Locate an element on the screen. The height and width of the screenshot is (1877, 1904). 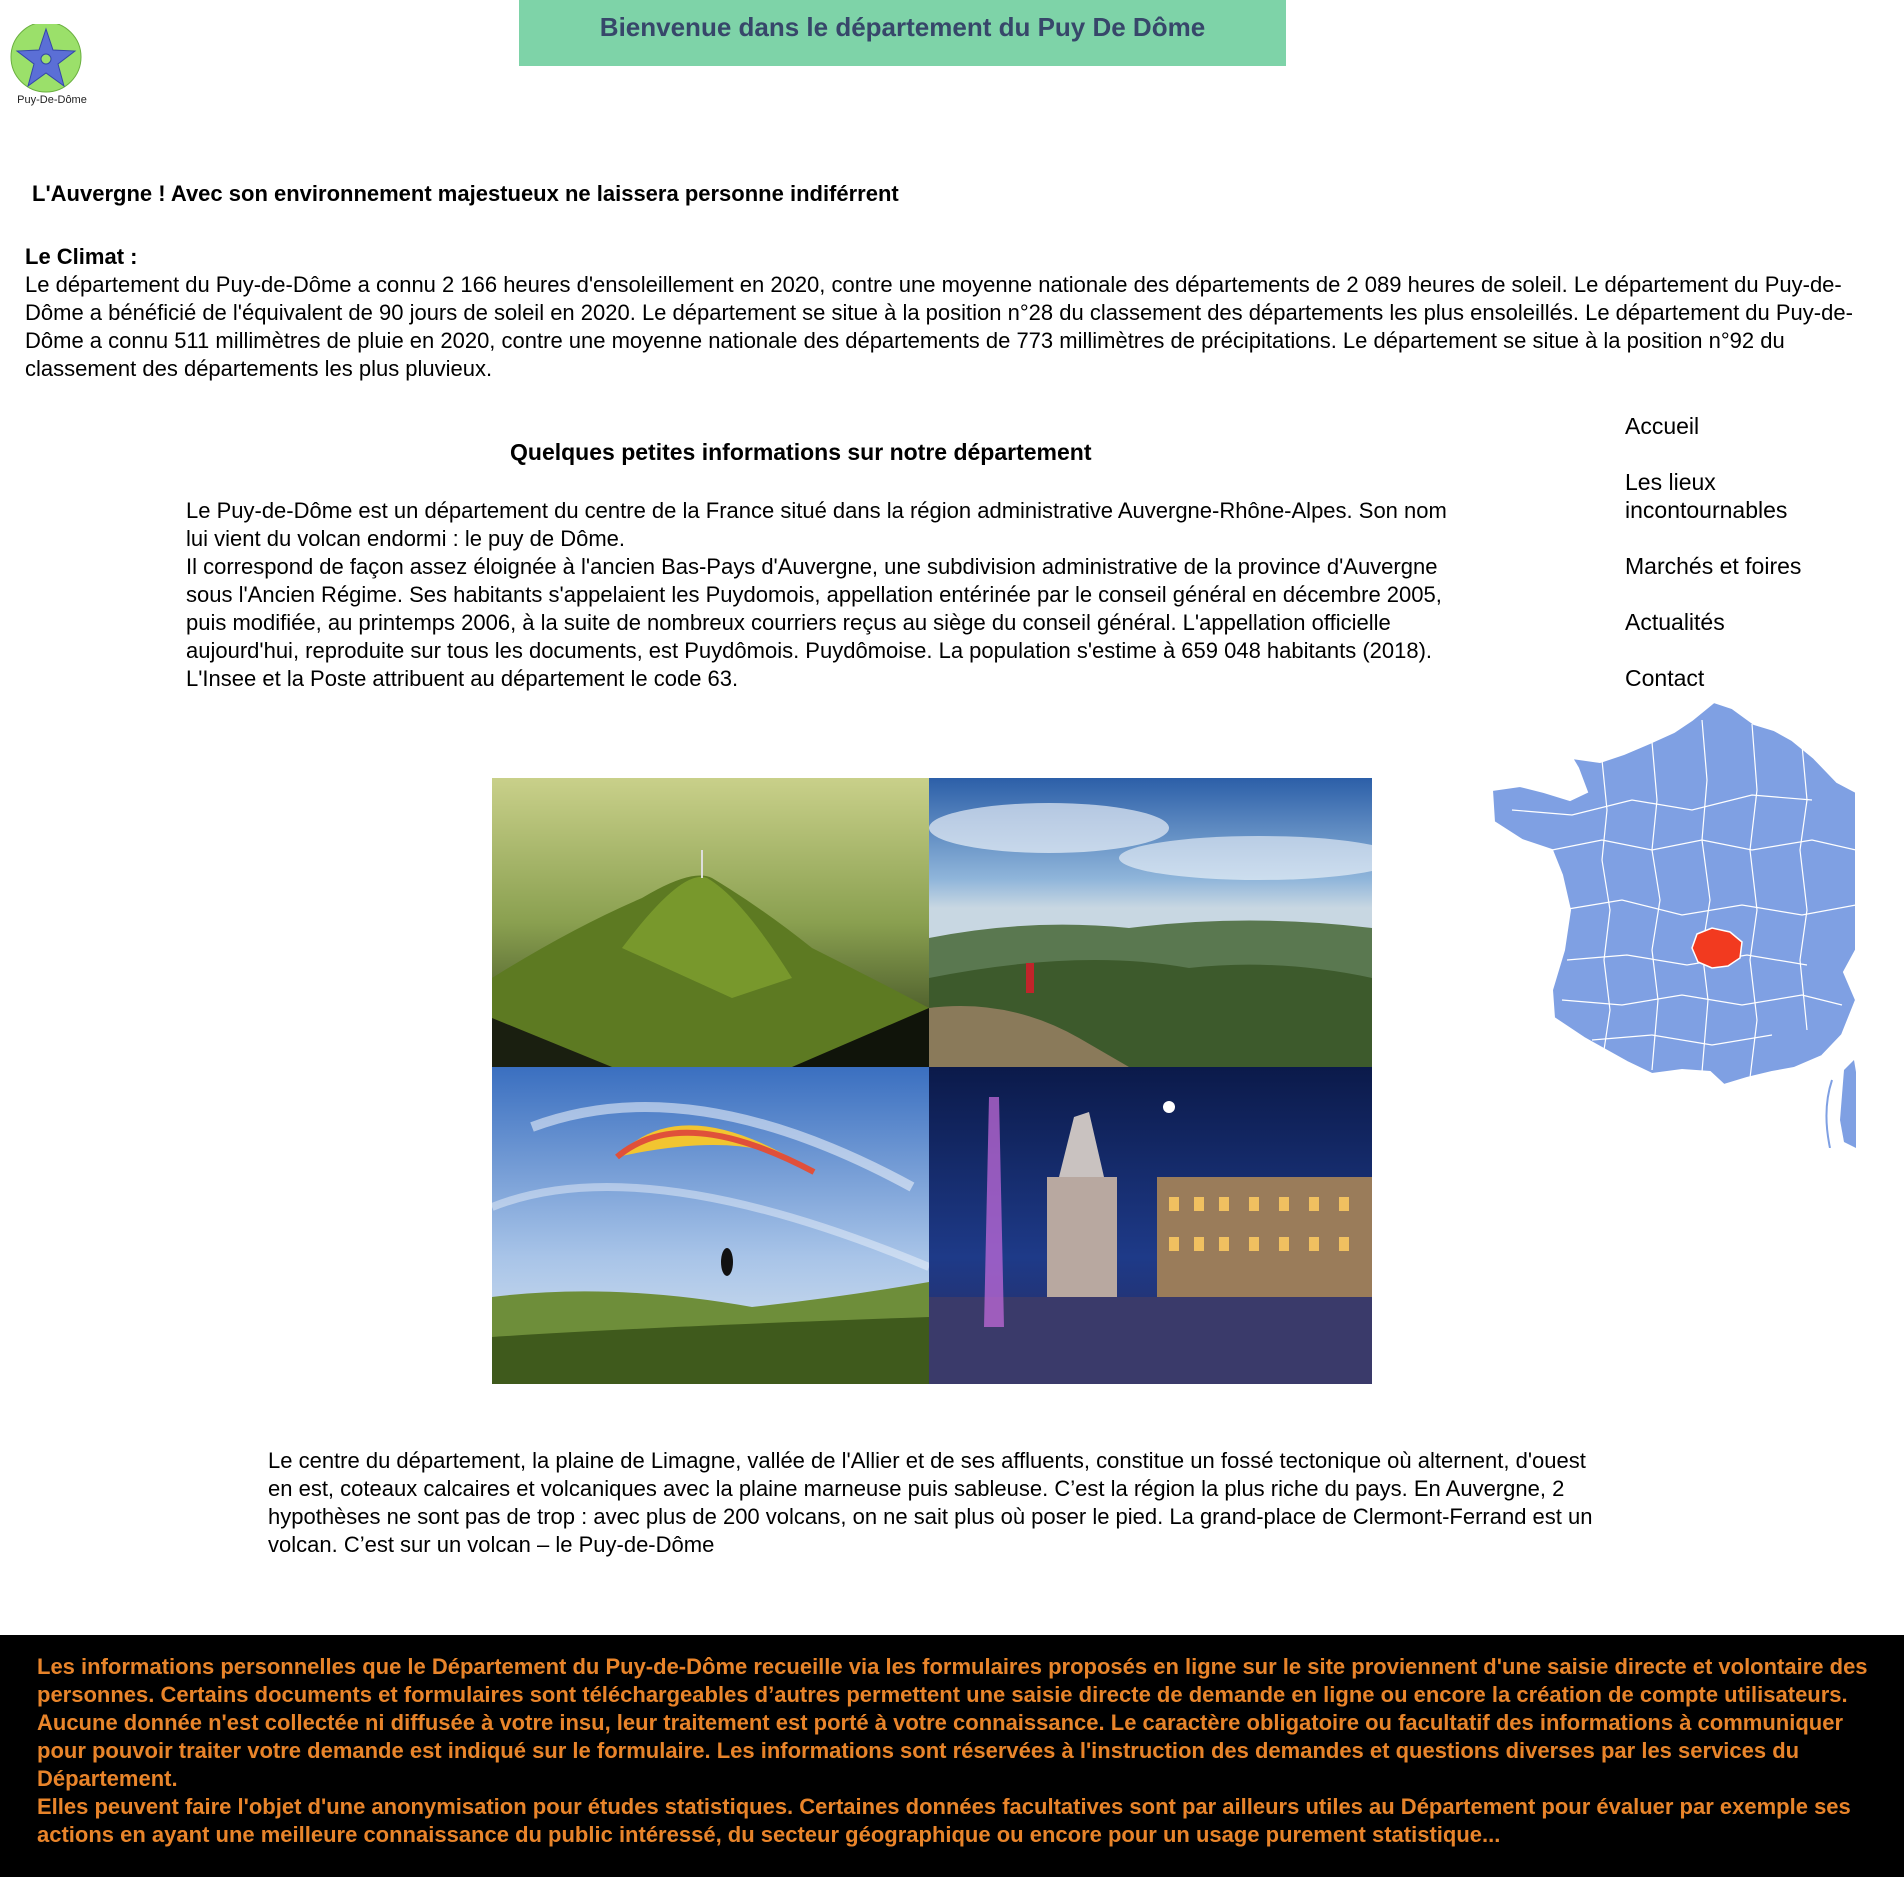
nav-item-lieux-incontournables: Les lieux incontournables is located at coordinates (1735, 496).